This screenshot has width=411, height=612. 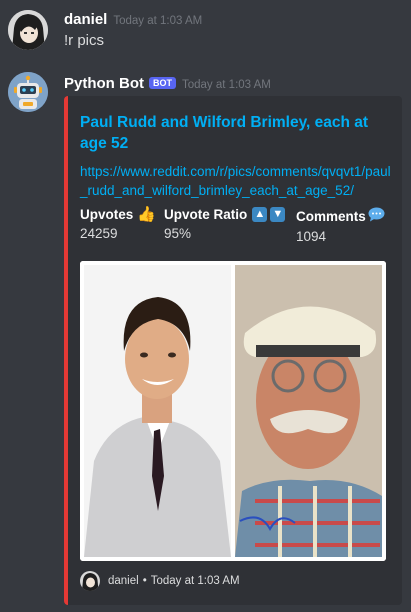 What do you see at coordinates (331, 216) in the screenshot?
I see `field-name: Comments` at bounding box center [331, 216].